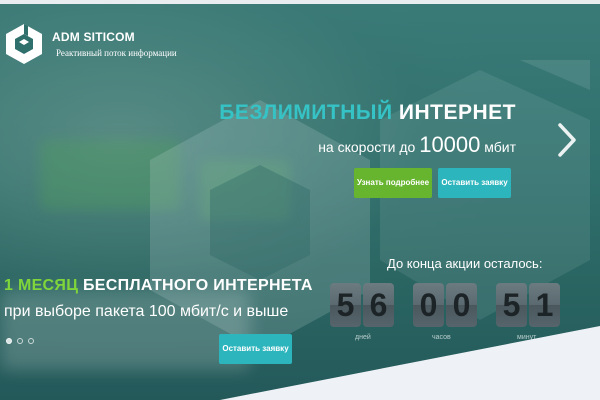 The image size is (600, 400). I want to click on countdown-digit-minutes: 1, so click(544, 305).